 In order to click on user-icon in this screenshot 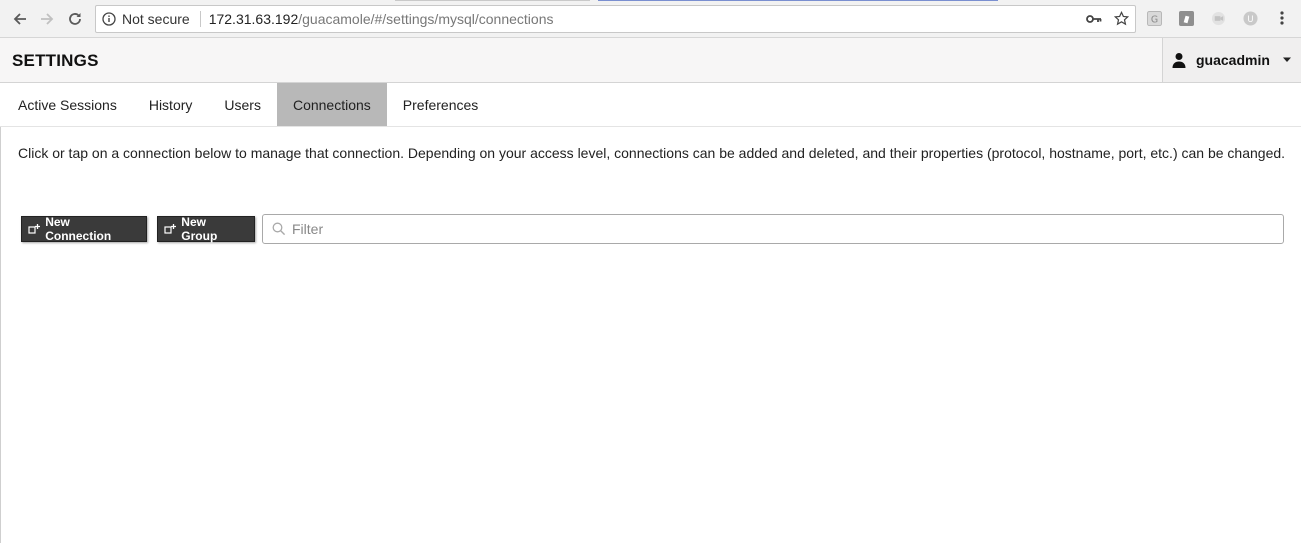, I will do `click(1179, 60)`.